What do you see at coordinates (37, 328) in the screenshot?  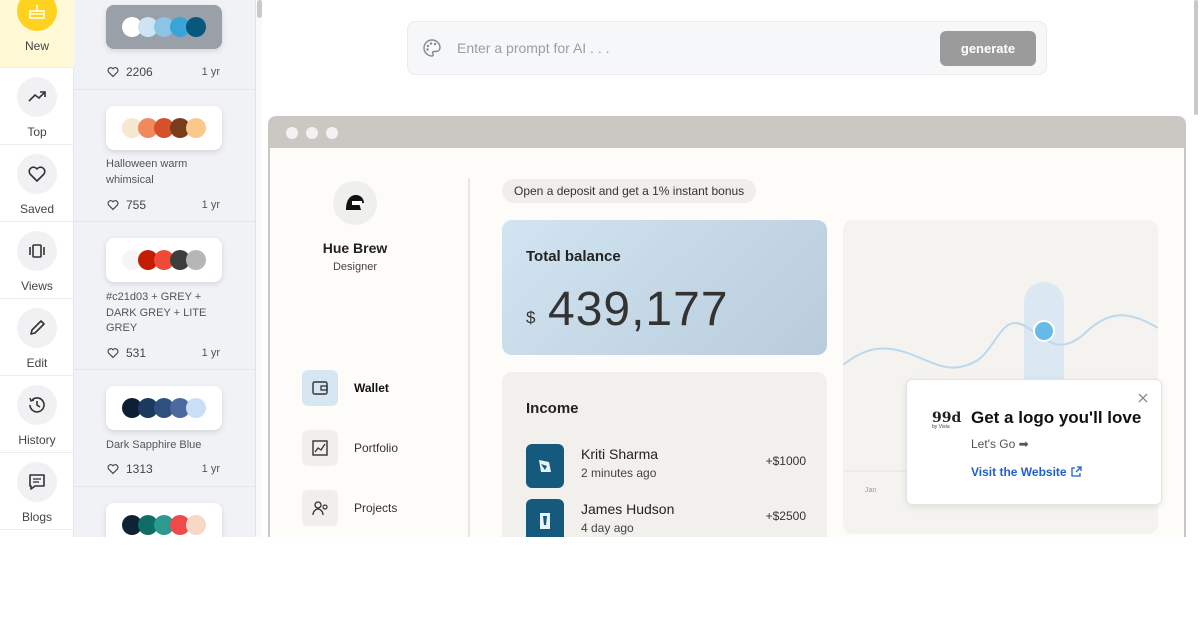 I see `pencil-icon` at bounding box center [37, 328].